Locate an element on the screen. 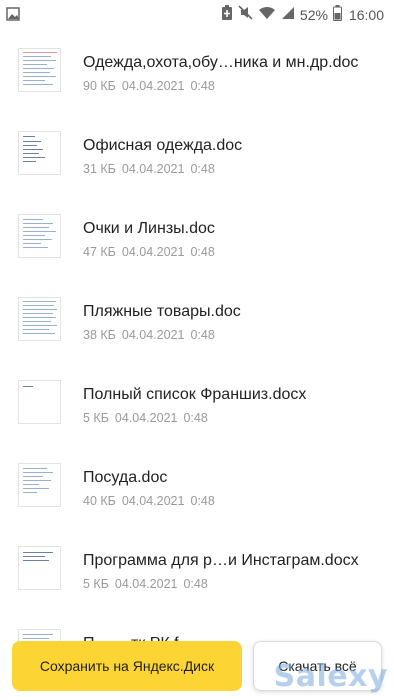 The width and height of the screenshot is (394, 700). file-size: 38 КБ is located at coordinates (99, 335).